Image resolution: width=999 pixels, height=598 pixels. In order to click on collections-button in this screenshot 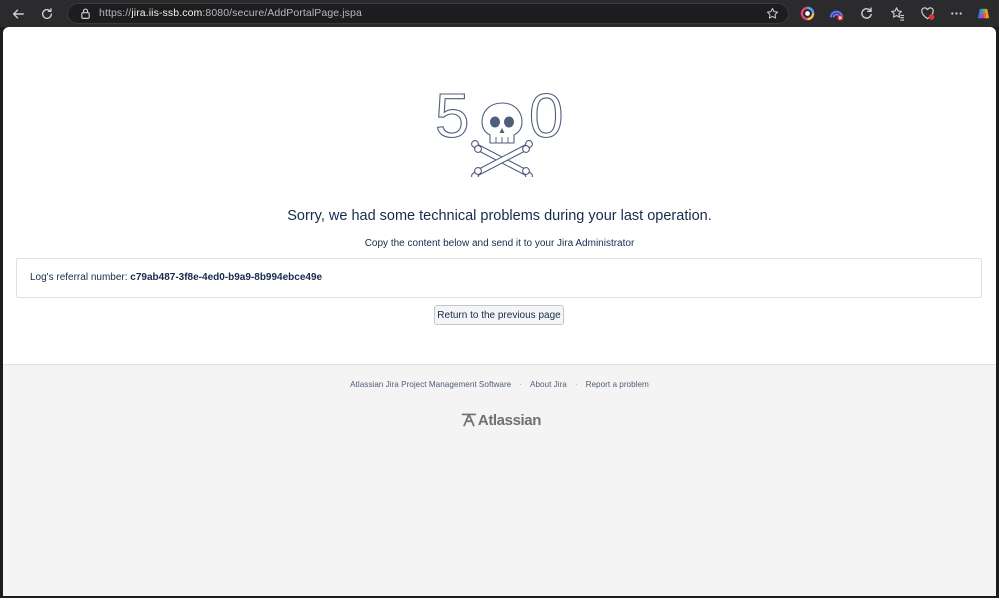, I will do `click(927, 13)`.